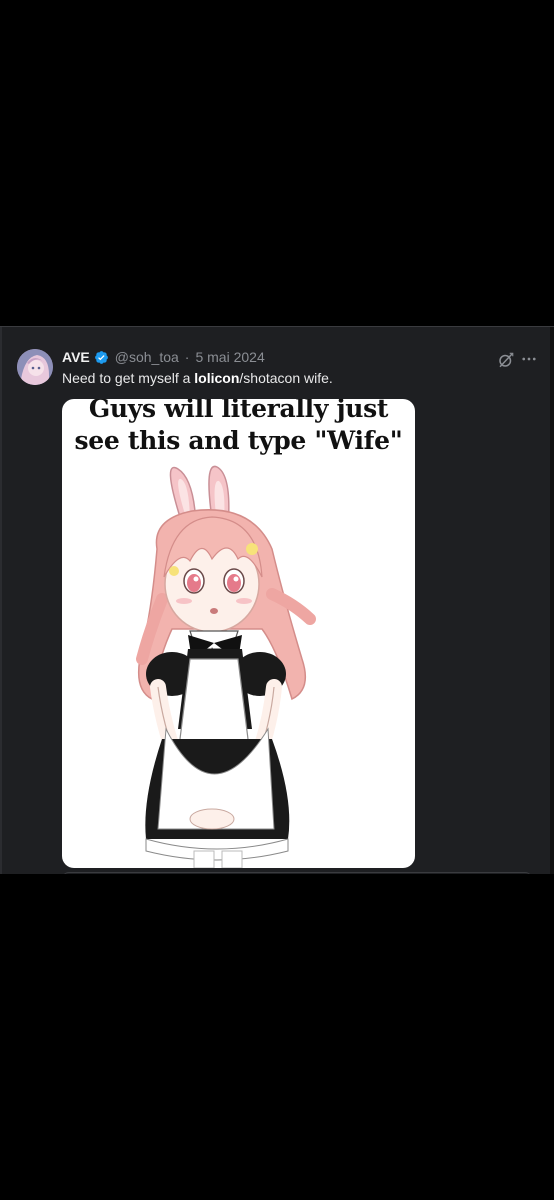 This screenshot has width=554, height=1200. I want to click on tweet-header: AVE @soh_toa · 5 mai 2024, so click(163, 357).